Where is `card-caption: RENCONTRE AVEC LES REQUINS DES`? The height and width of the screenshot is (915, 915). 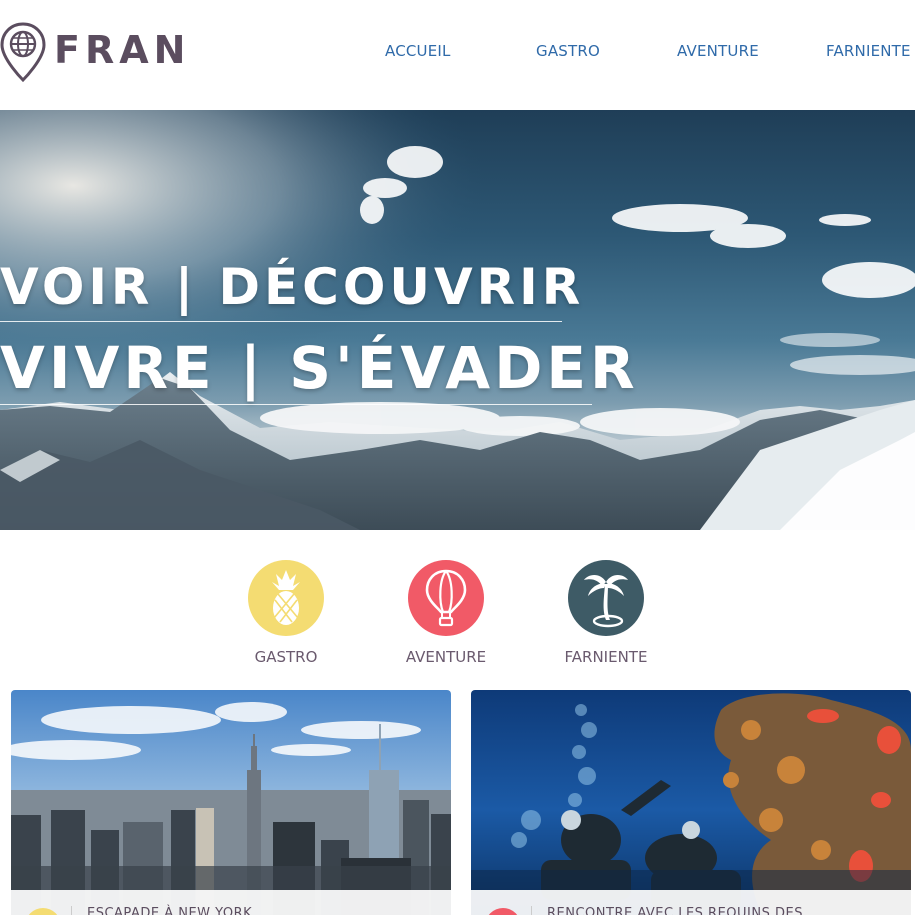 card-caption: RENCONTRE AVEC LES REQUINS DES is located at coordinates (691, 902).